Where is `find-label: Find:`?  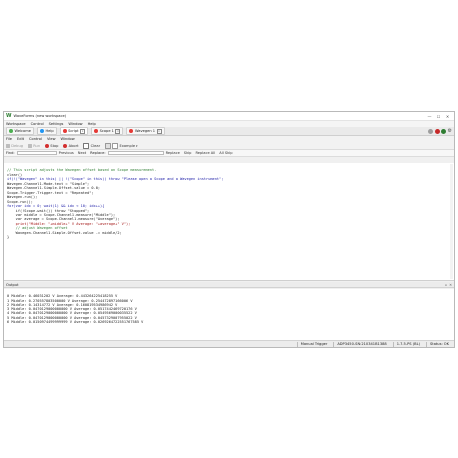 find-label: Find: is located at coordinates (10, 153).